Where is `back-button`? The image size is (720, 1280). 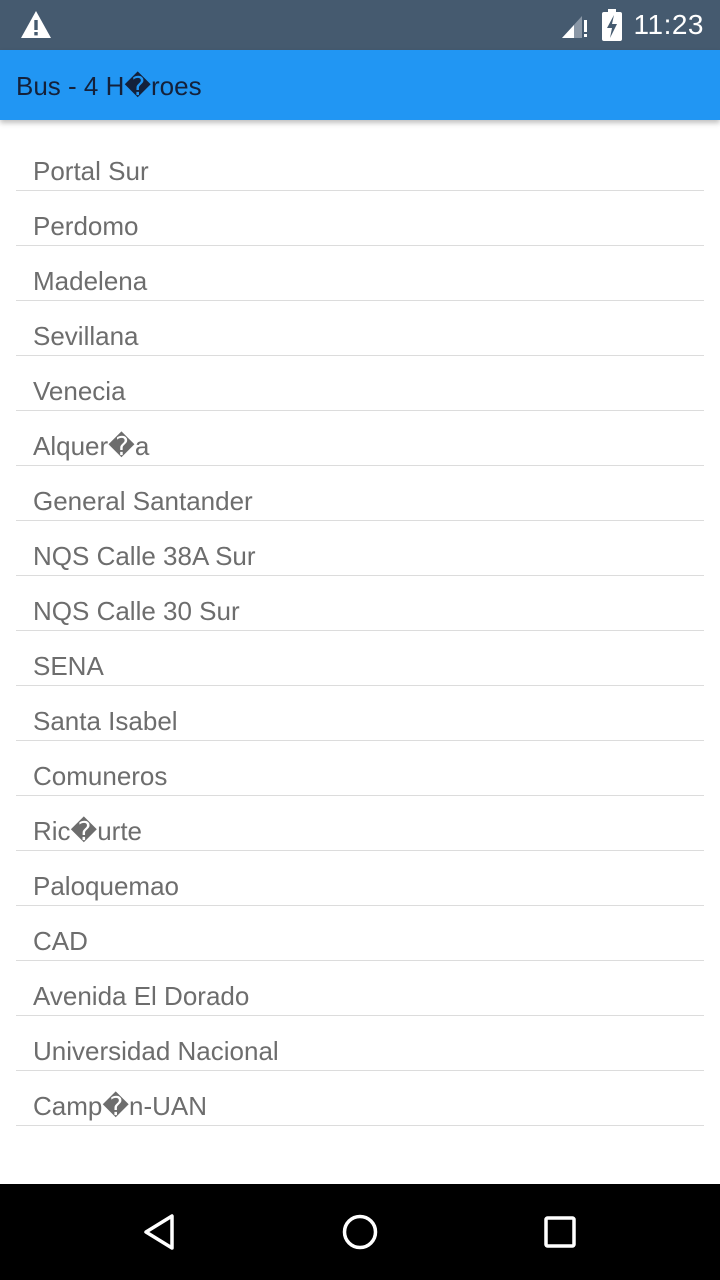 back-button is located at coordinates (160, 1232).